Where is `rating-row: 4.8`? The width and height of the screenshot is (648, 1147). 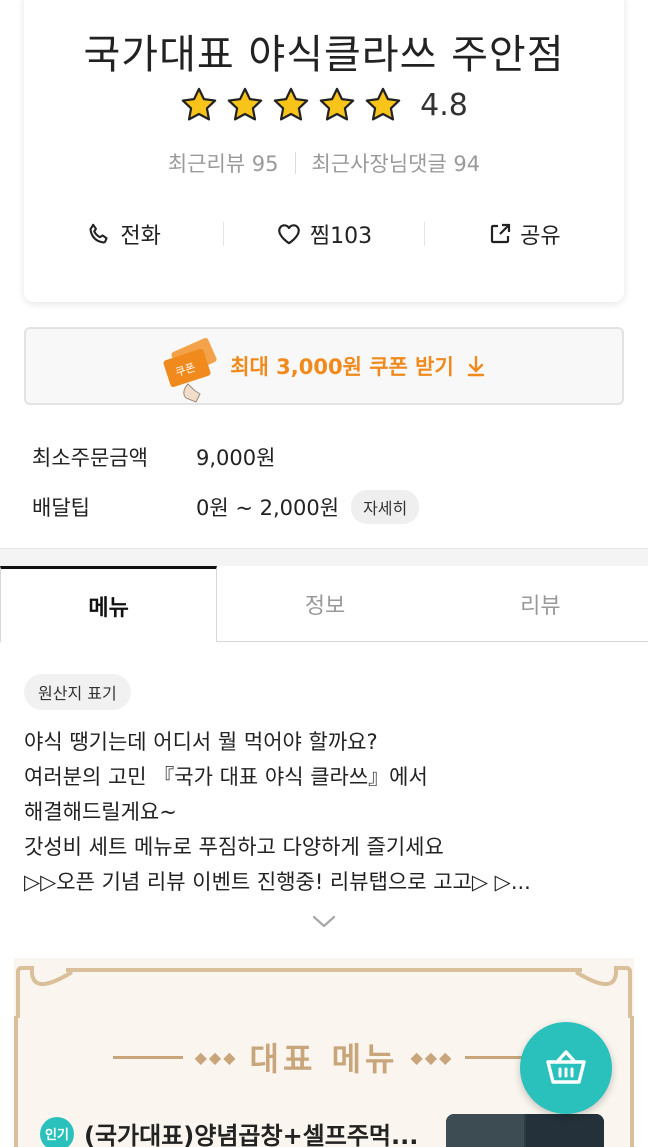 rating-row: 4.8 is located at coordinates (324, 105).